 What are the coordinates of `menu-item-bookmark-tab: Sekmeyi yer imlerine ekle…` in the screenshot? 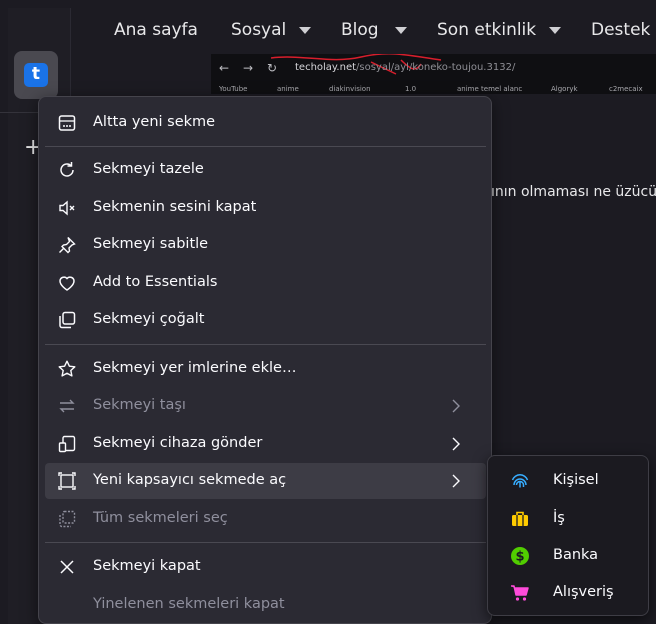 It's located at (265, 369).